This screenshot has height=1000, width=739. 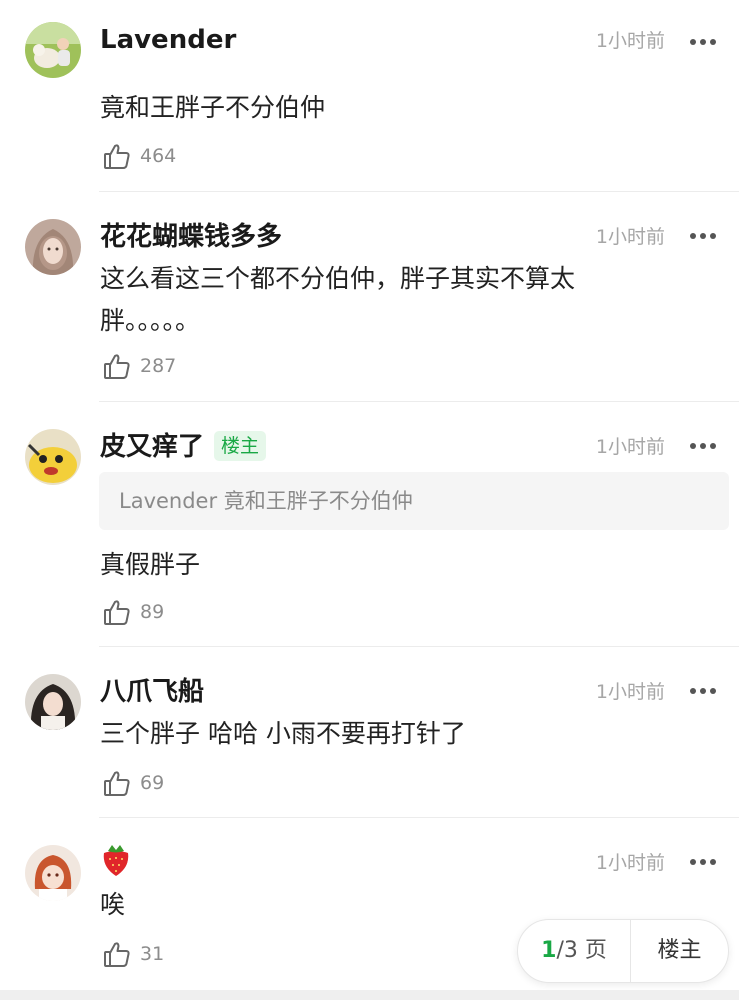 What do you see at coordinates (152, 783) in the screenshot?
I see `like-count: 69` at bounding box center [152, 783].